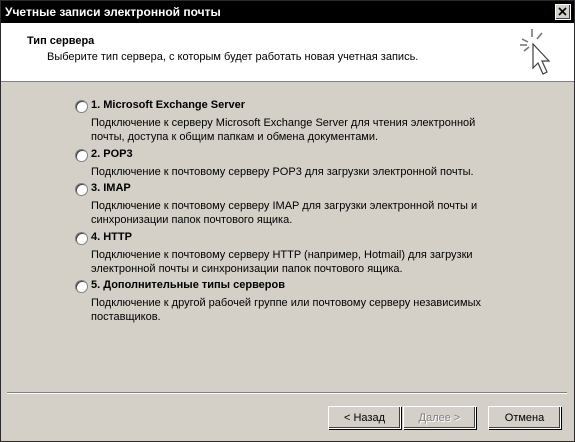 The height and width of the screenshot is (442, 575). Describe the element at coordinates (81, 238) in the screenshot. I see `radio-http` at that location.